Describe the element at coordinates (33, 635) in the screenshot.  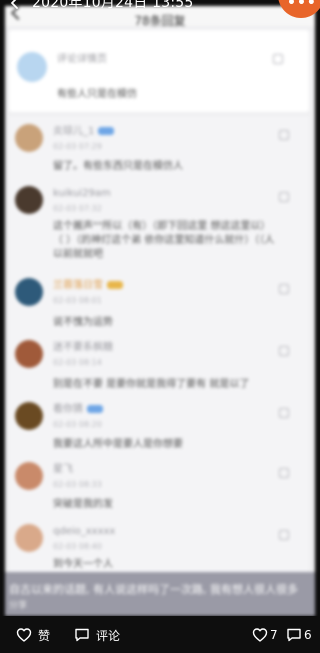
I see `like-button: 赞` at that location.